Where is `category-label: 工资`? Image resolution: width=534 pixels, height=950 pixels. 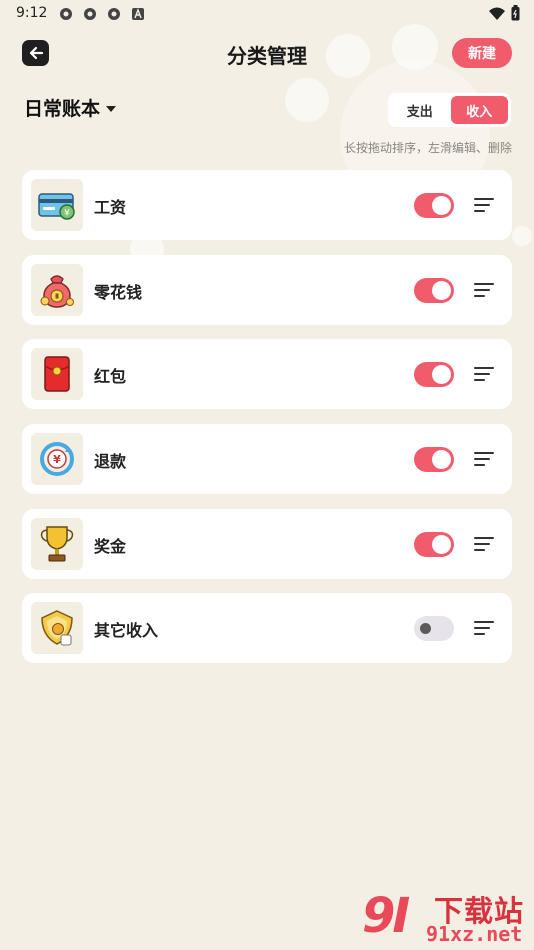
category-label: 工资 is located at coordinates (110, 207).